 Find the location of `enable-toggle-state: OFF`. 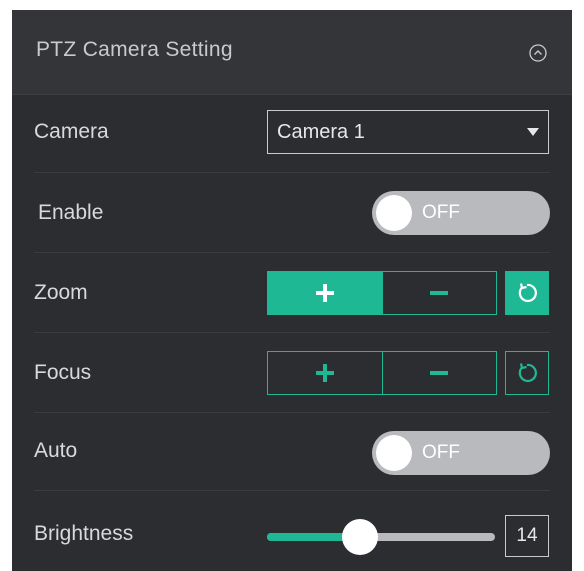

enable-toggle-state: OFF is located at coordinates (441, 212).